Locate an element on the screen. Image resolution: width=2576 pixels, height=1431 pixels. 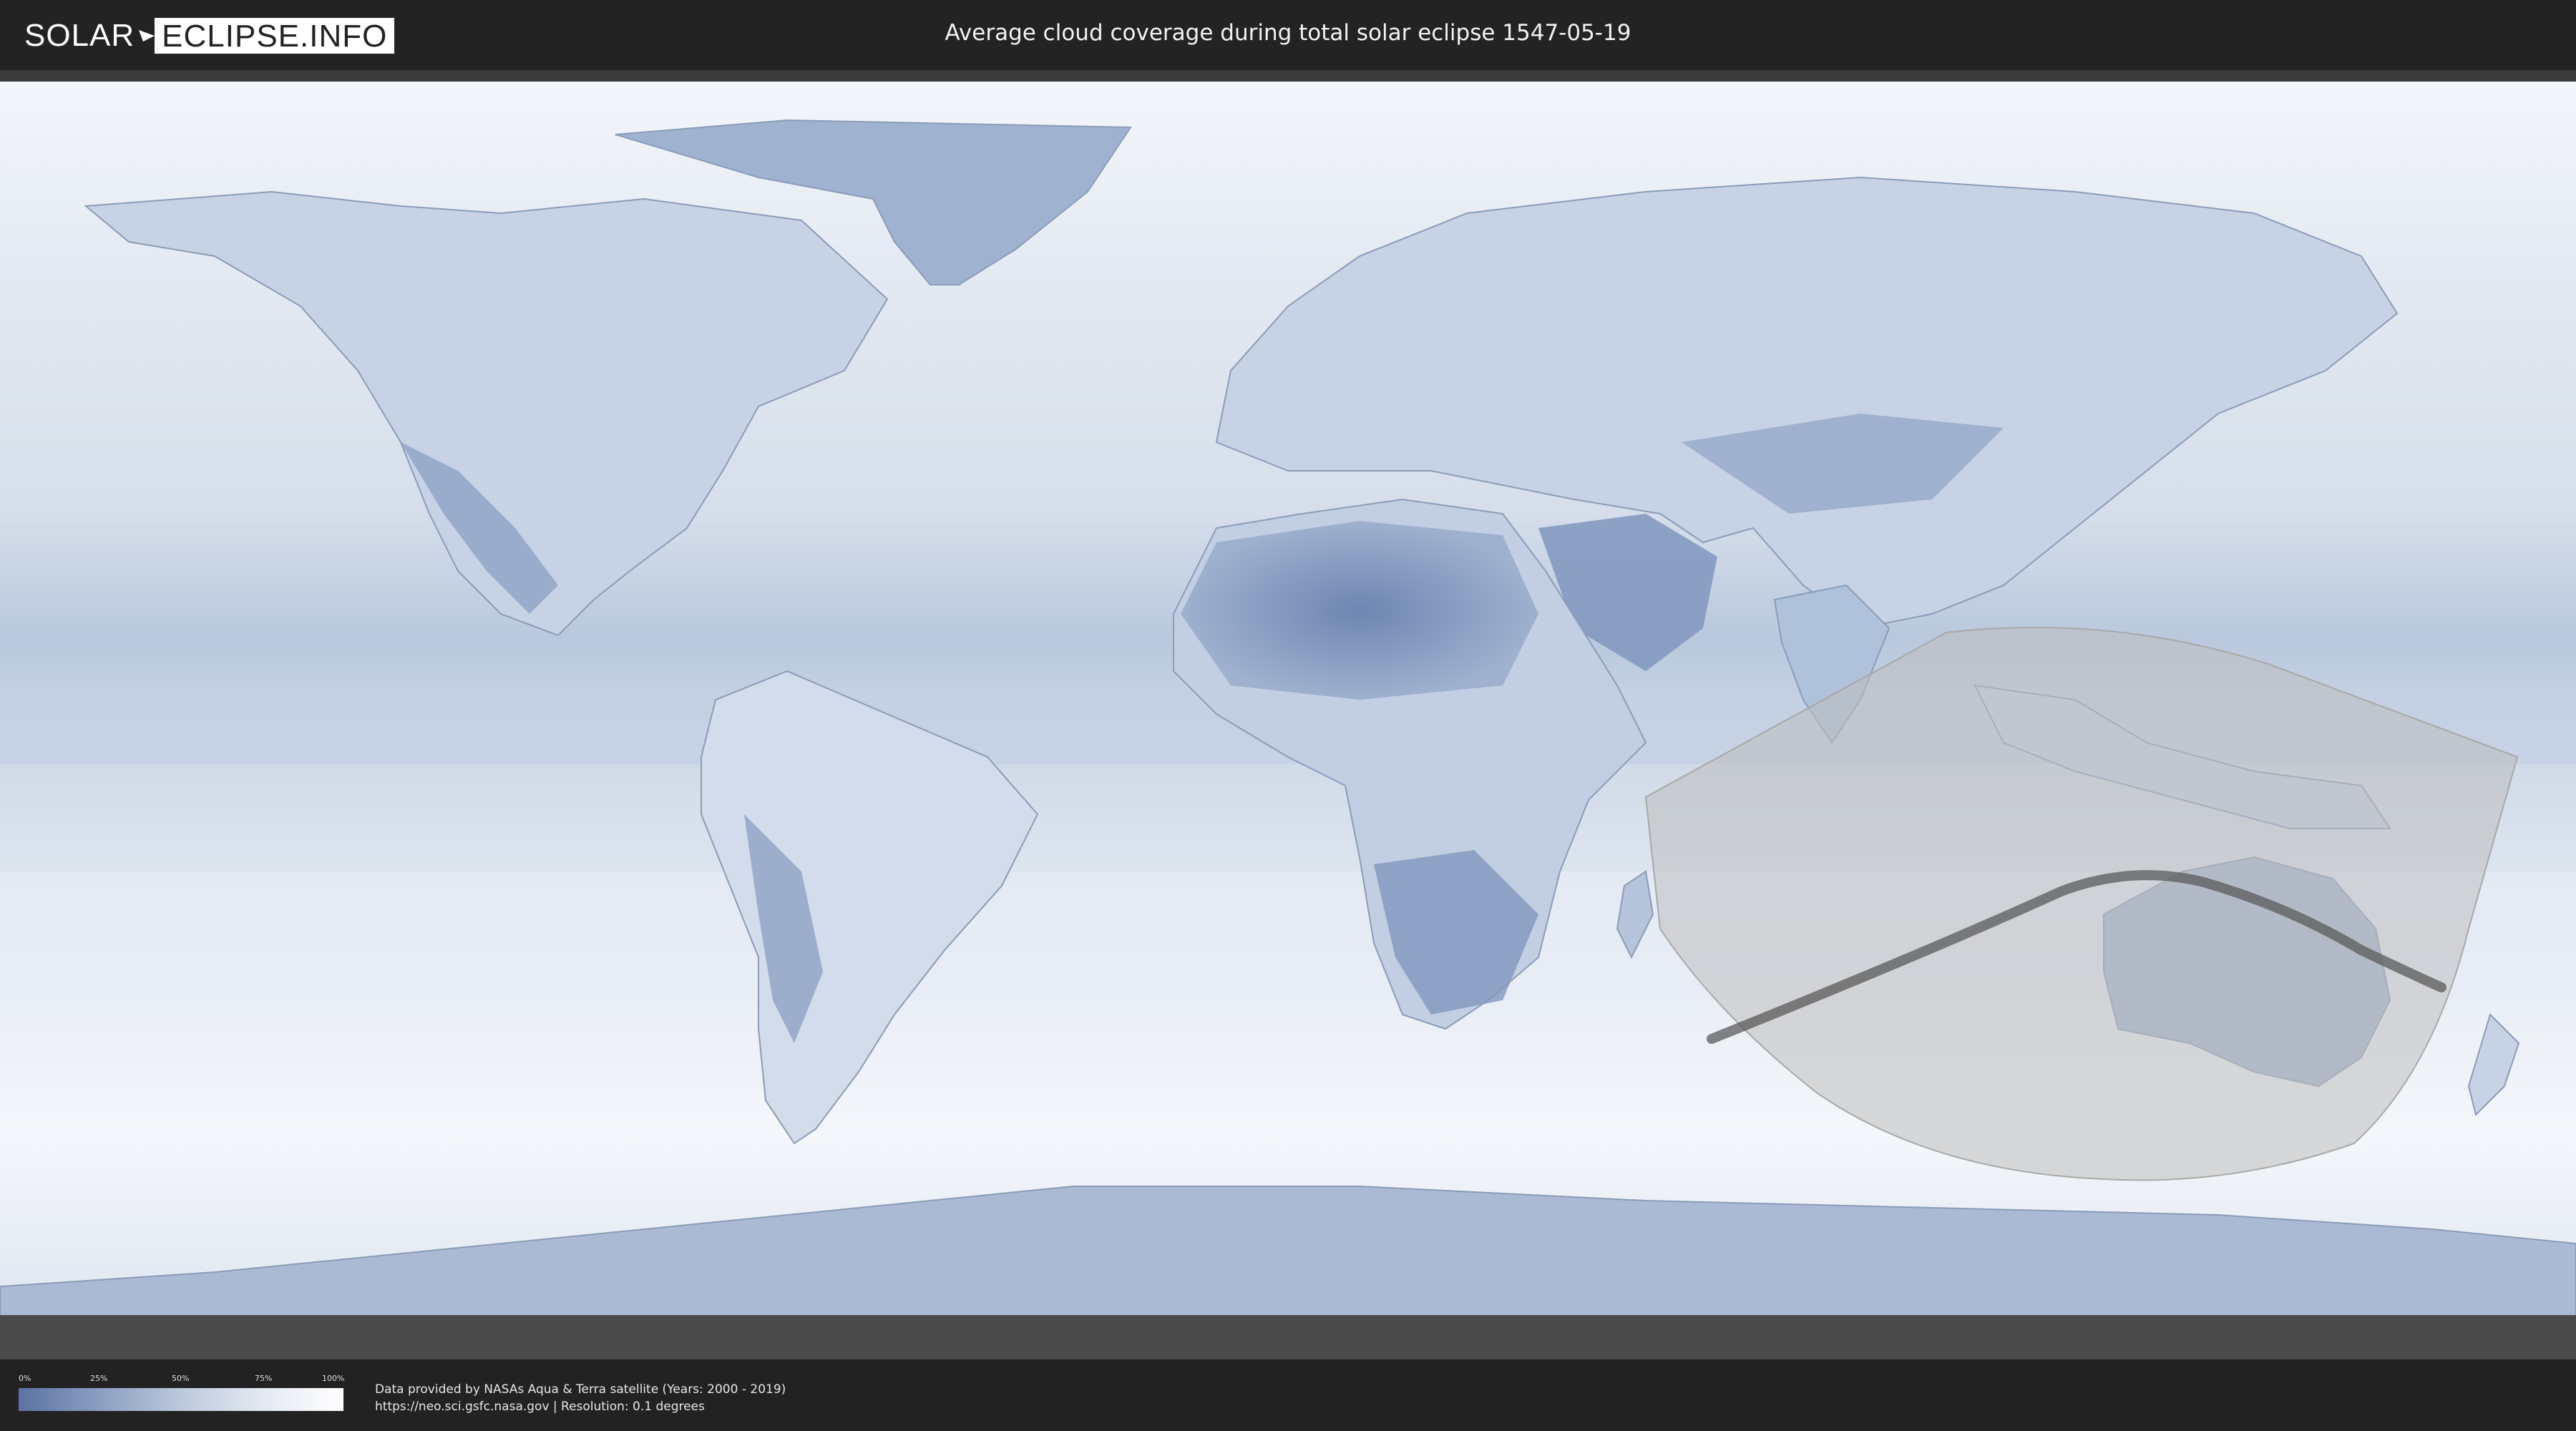
legend-tick-50: 50% is located at coordinates (181, 1378).